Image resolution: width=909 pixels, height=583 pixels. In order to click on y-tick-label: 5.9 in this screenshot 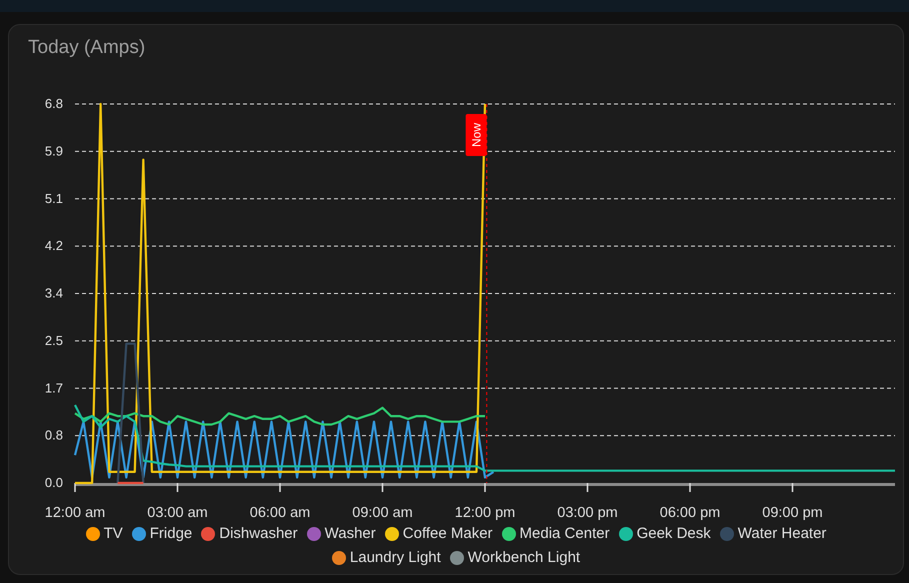, I will do `click(53, 150)`.